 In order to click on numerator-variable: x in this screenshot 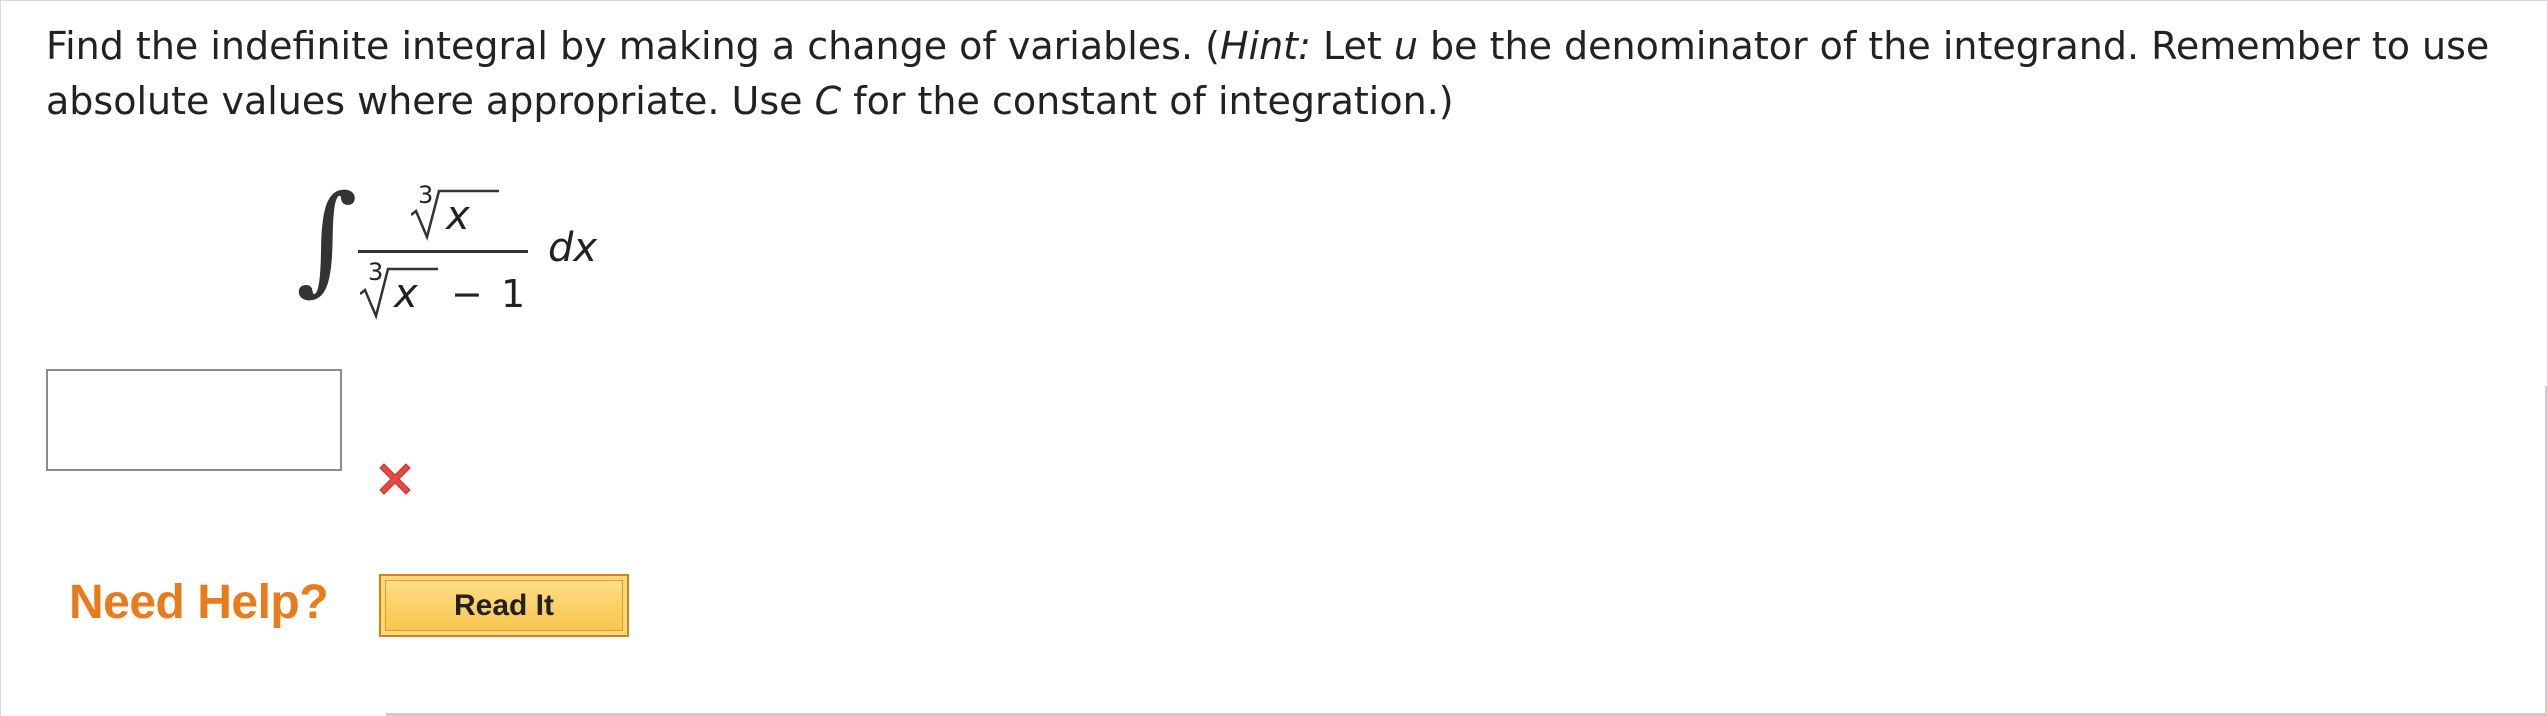, I will do `click(458, 216)`.